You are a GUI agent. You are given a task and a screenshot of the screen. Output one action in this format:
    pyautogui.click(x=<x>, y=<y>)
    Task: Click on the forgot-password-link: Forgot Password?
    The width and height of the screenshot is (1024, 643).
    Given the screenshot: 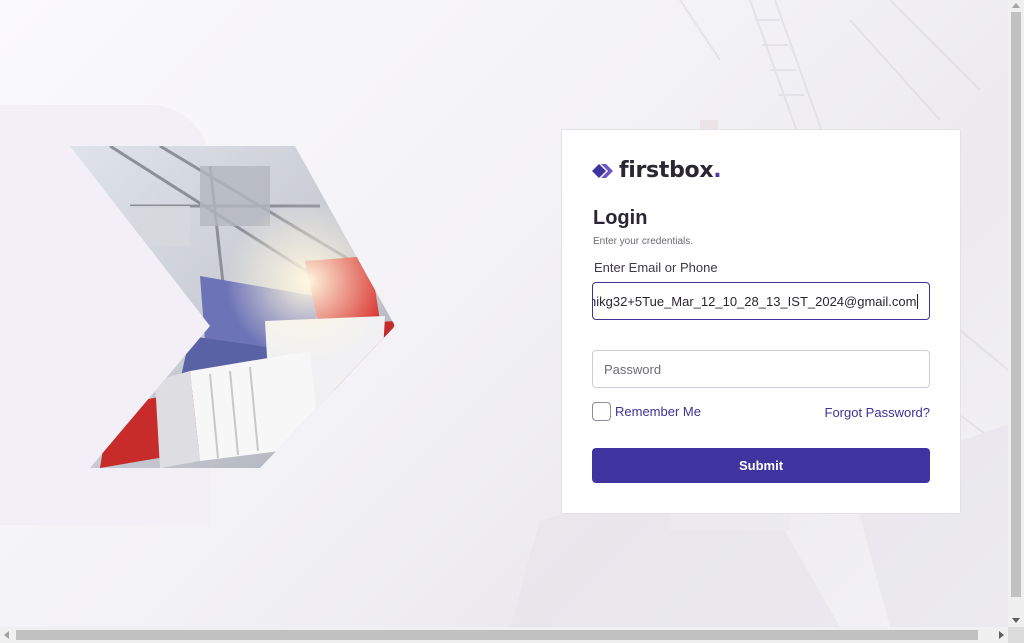 What is the action you would take?
    pyautogui.click(x=878, y=412)
    